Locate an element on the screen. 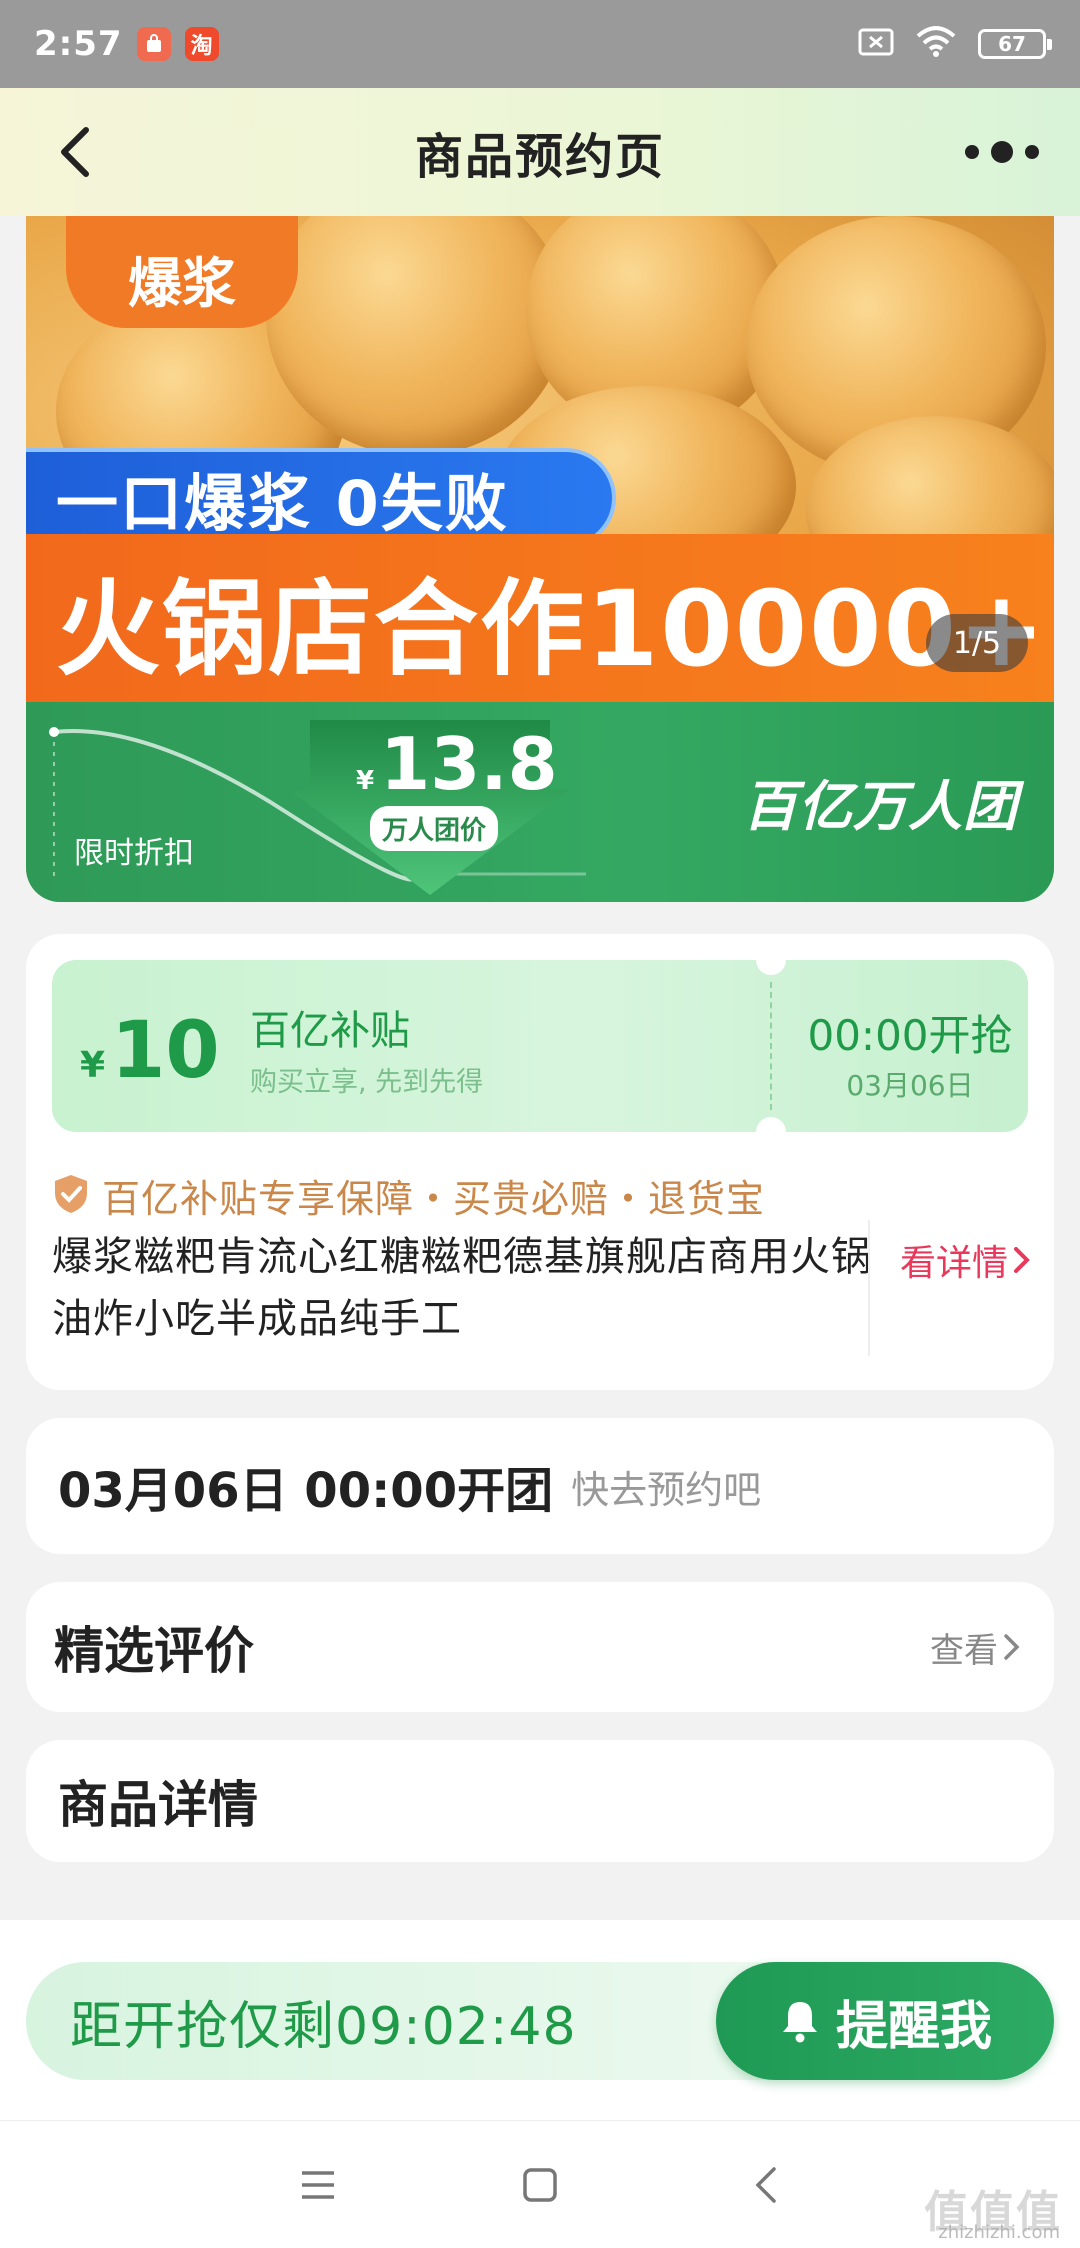 Image resolution: width=1080 pixels, height=2248 pixels. reviews-title: 精选评价 is located at coordinates (154, 1651).